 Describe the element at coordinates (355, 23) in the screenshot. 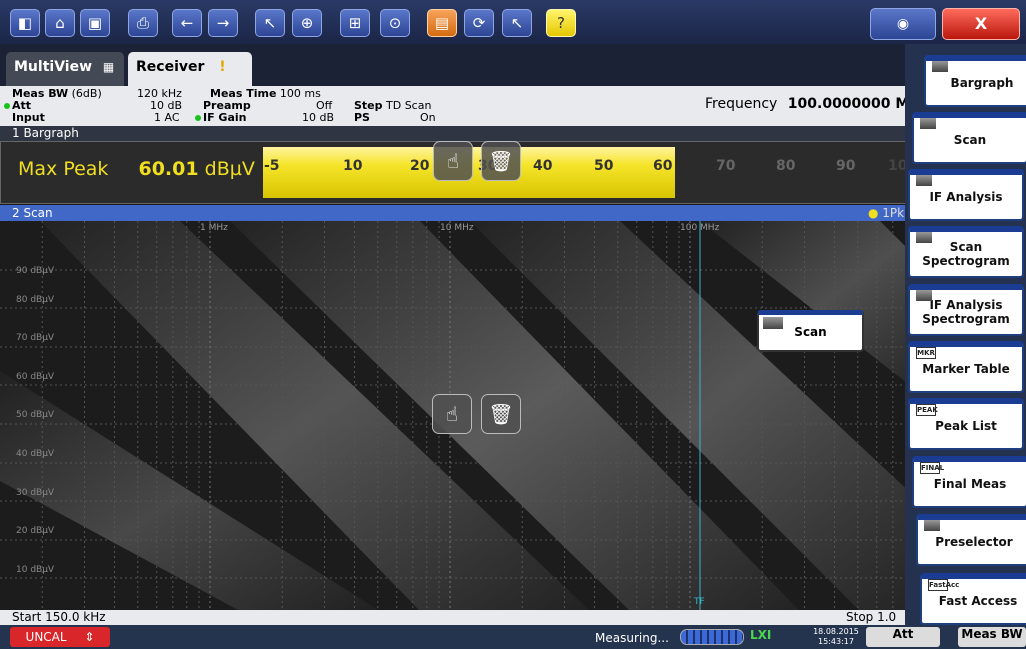

I see `multi-zoom-icon: ⊞` at that location.